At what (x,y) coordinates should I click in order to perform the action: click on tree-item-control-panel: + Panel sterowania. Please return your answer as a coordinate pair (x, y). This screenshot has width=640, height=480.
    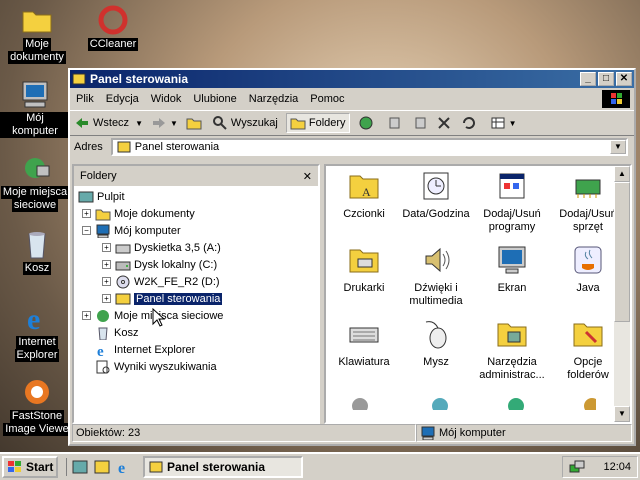
    Looking at the image, I should click on (196, 298).